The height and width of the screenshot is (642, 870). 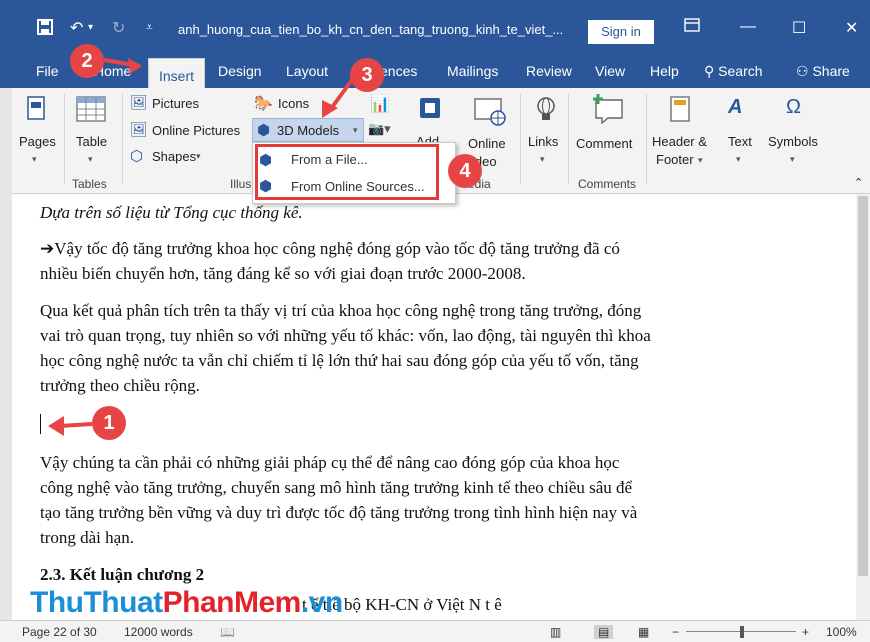 What do you see at coordinates (367, 75) in the screenshot?
I see `step-badge-3: 3` at bounding box center [367, 75].